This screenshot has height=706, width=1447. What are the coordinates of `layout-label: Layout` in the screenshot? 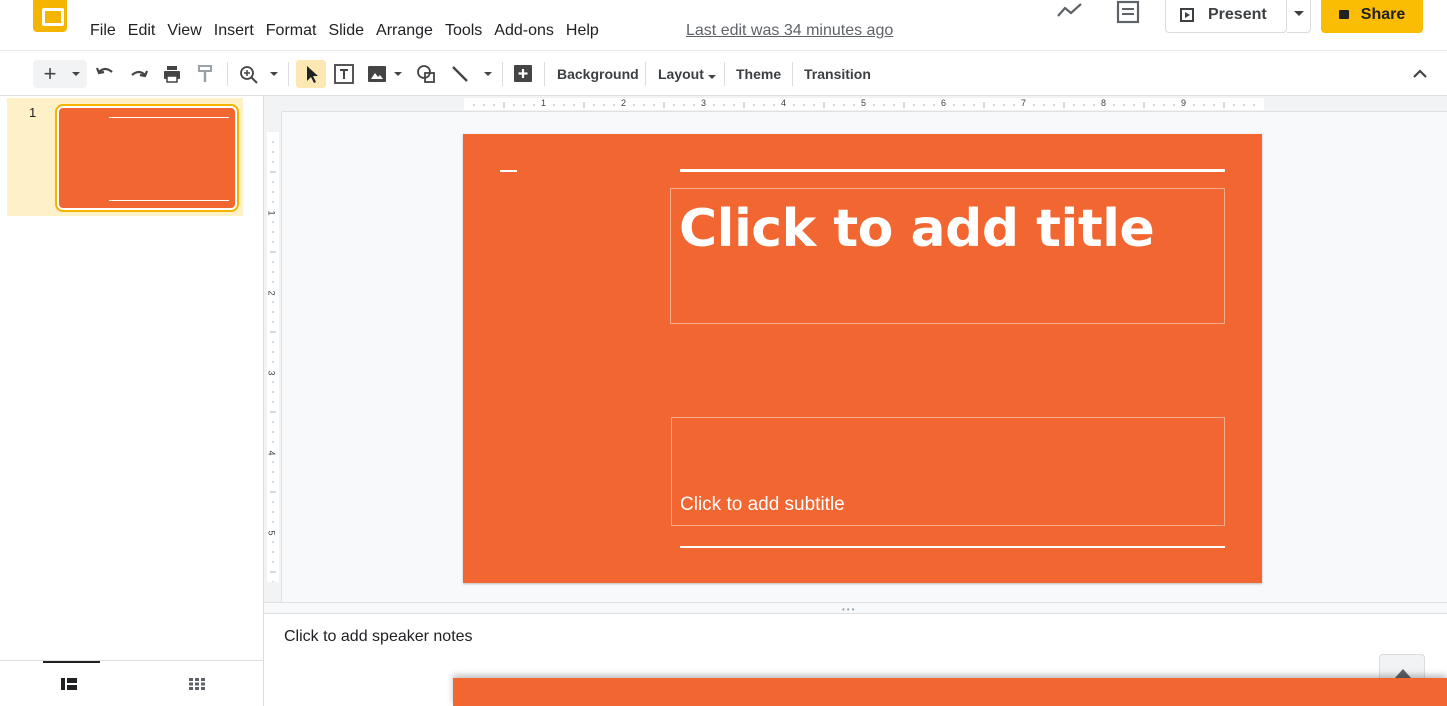 It's located at (681, 74).